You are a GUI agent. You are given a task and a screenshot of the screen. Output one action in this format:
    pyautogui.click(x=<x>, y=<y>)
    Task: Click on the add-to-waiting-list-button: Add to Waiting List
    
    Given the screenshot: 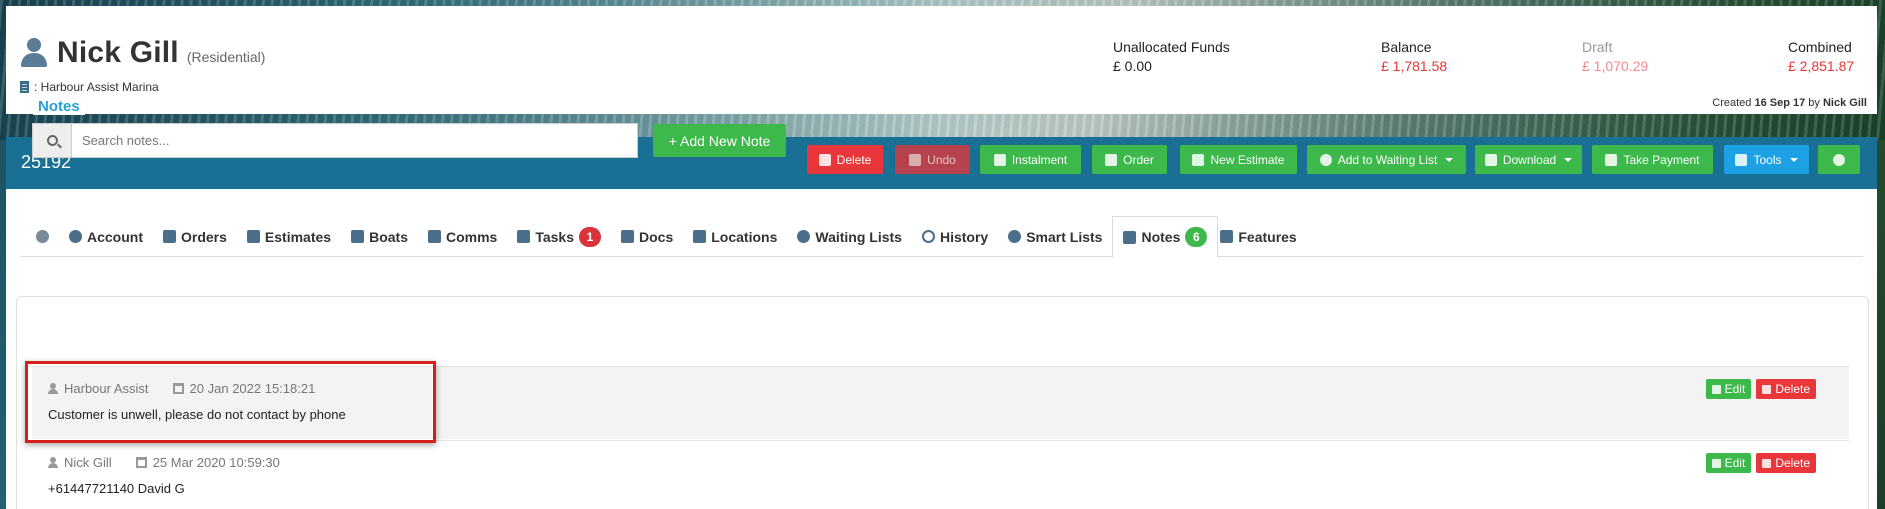 What is the action you would take?
    pyautogui.click(x=1386, y=159)
    